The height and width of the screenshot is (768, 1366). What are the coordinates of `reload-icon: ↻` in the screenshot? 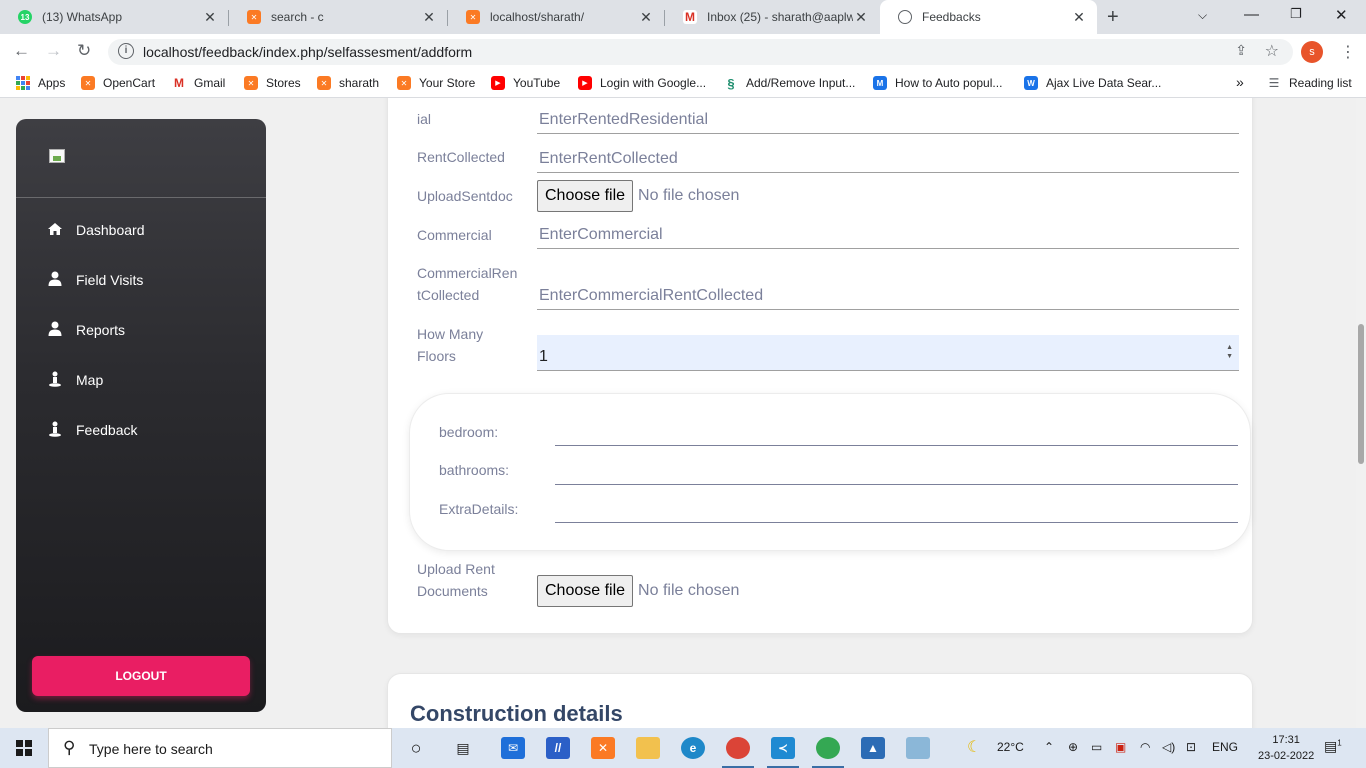 It's located at (84, 51).